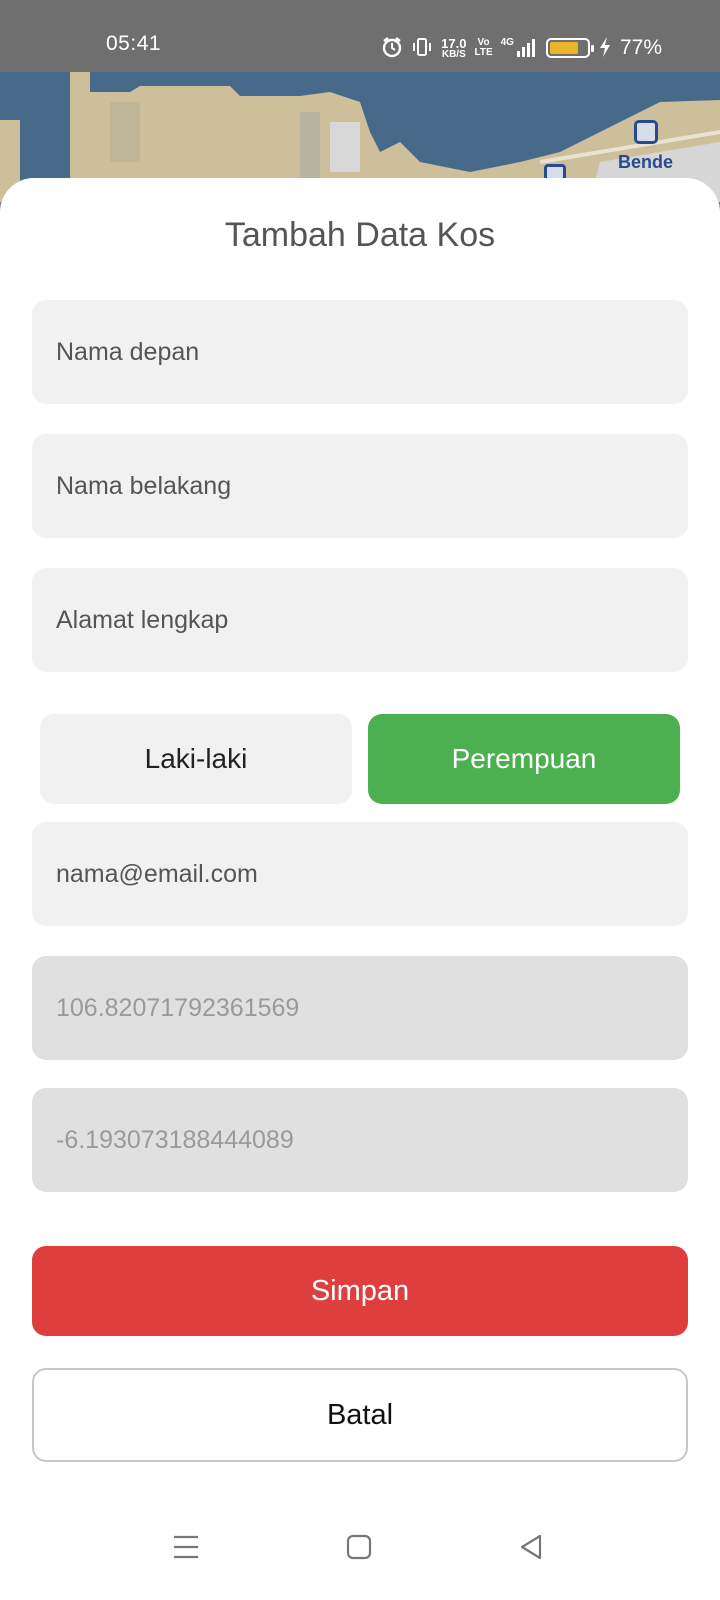 This screenshot has width=720, height=1600. What do you see at coordinates (531, 1549) in the screenshot?
I see `back-icon` at bounding box center [531, 1549].